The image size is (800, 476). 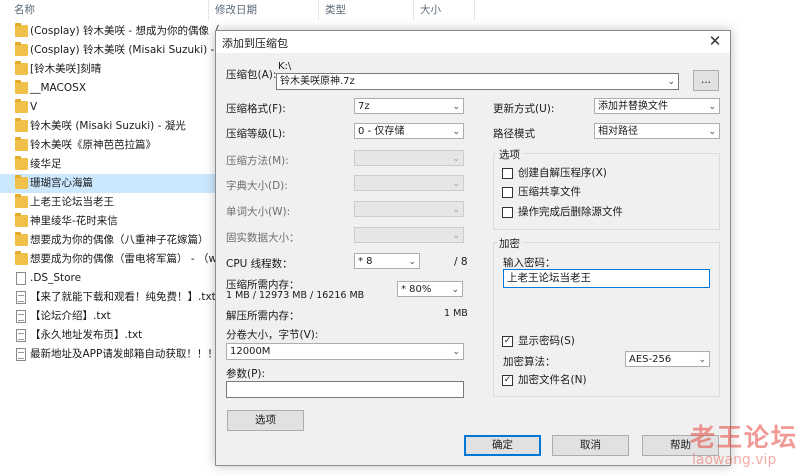 What do you see at coordinates (387, 261) in the screenshot?
I see `cpu-threads-select: * 8 ⌄` at bounding box center [387, 261].